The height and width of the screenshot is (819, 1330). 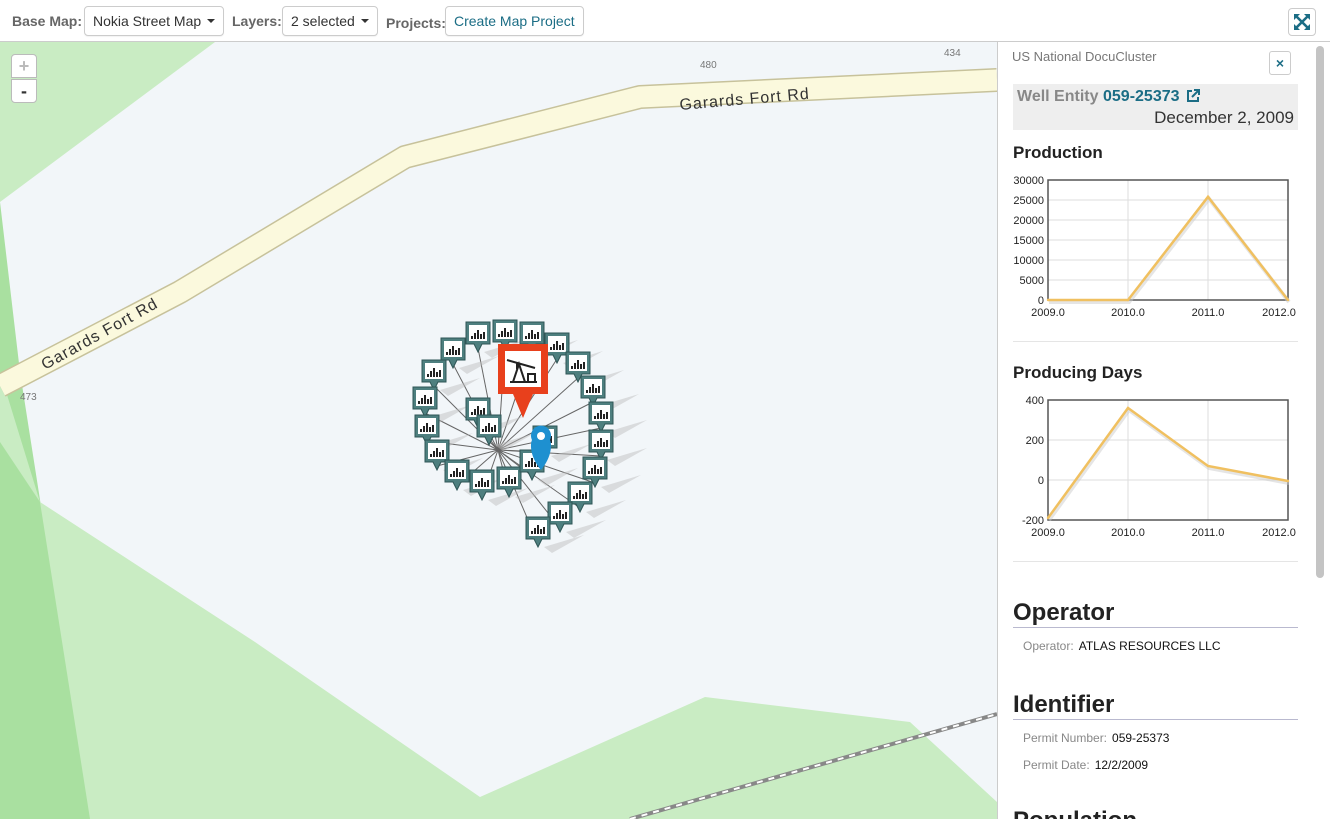 I want to click on zoom-out-button: -, so click(x=24, y=91).